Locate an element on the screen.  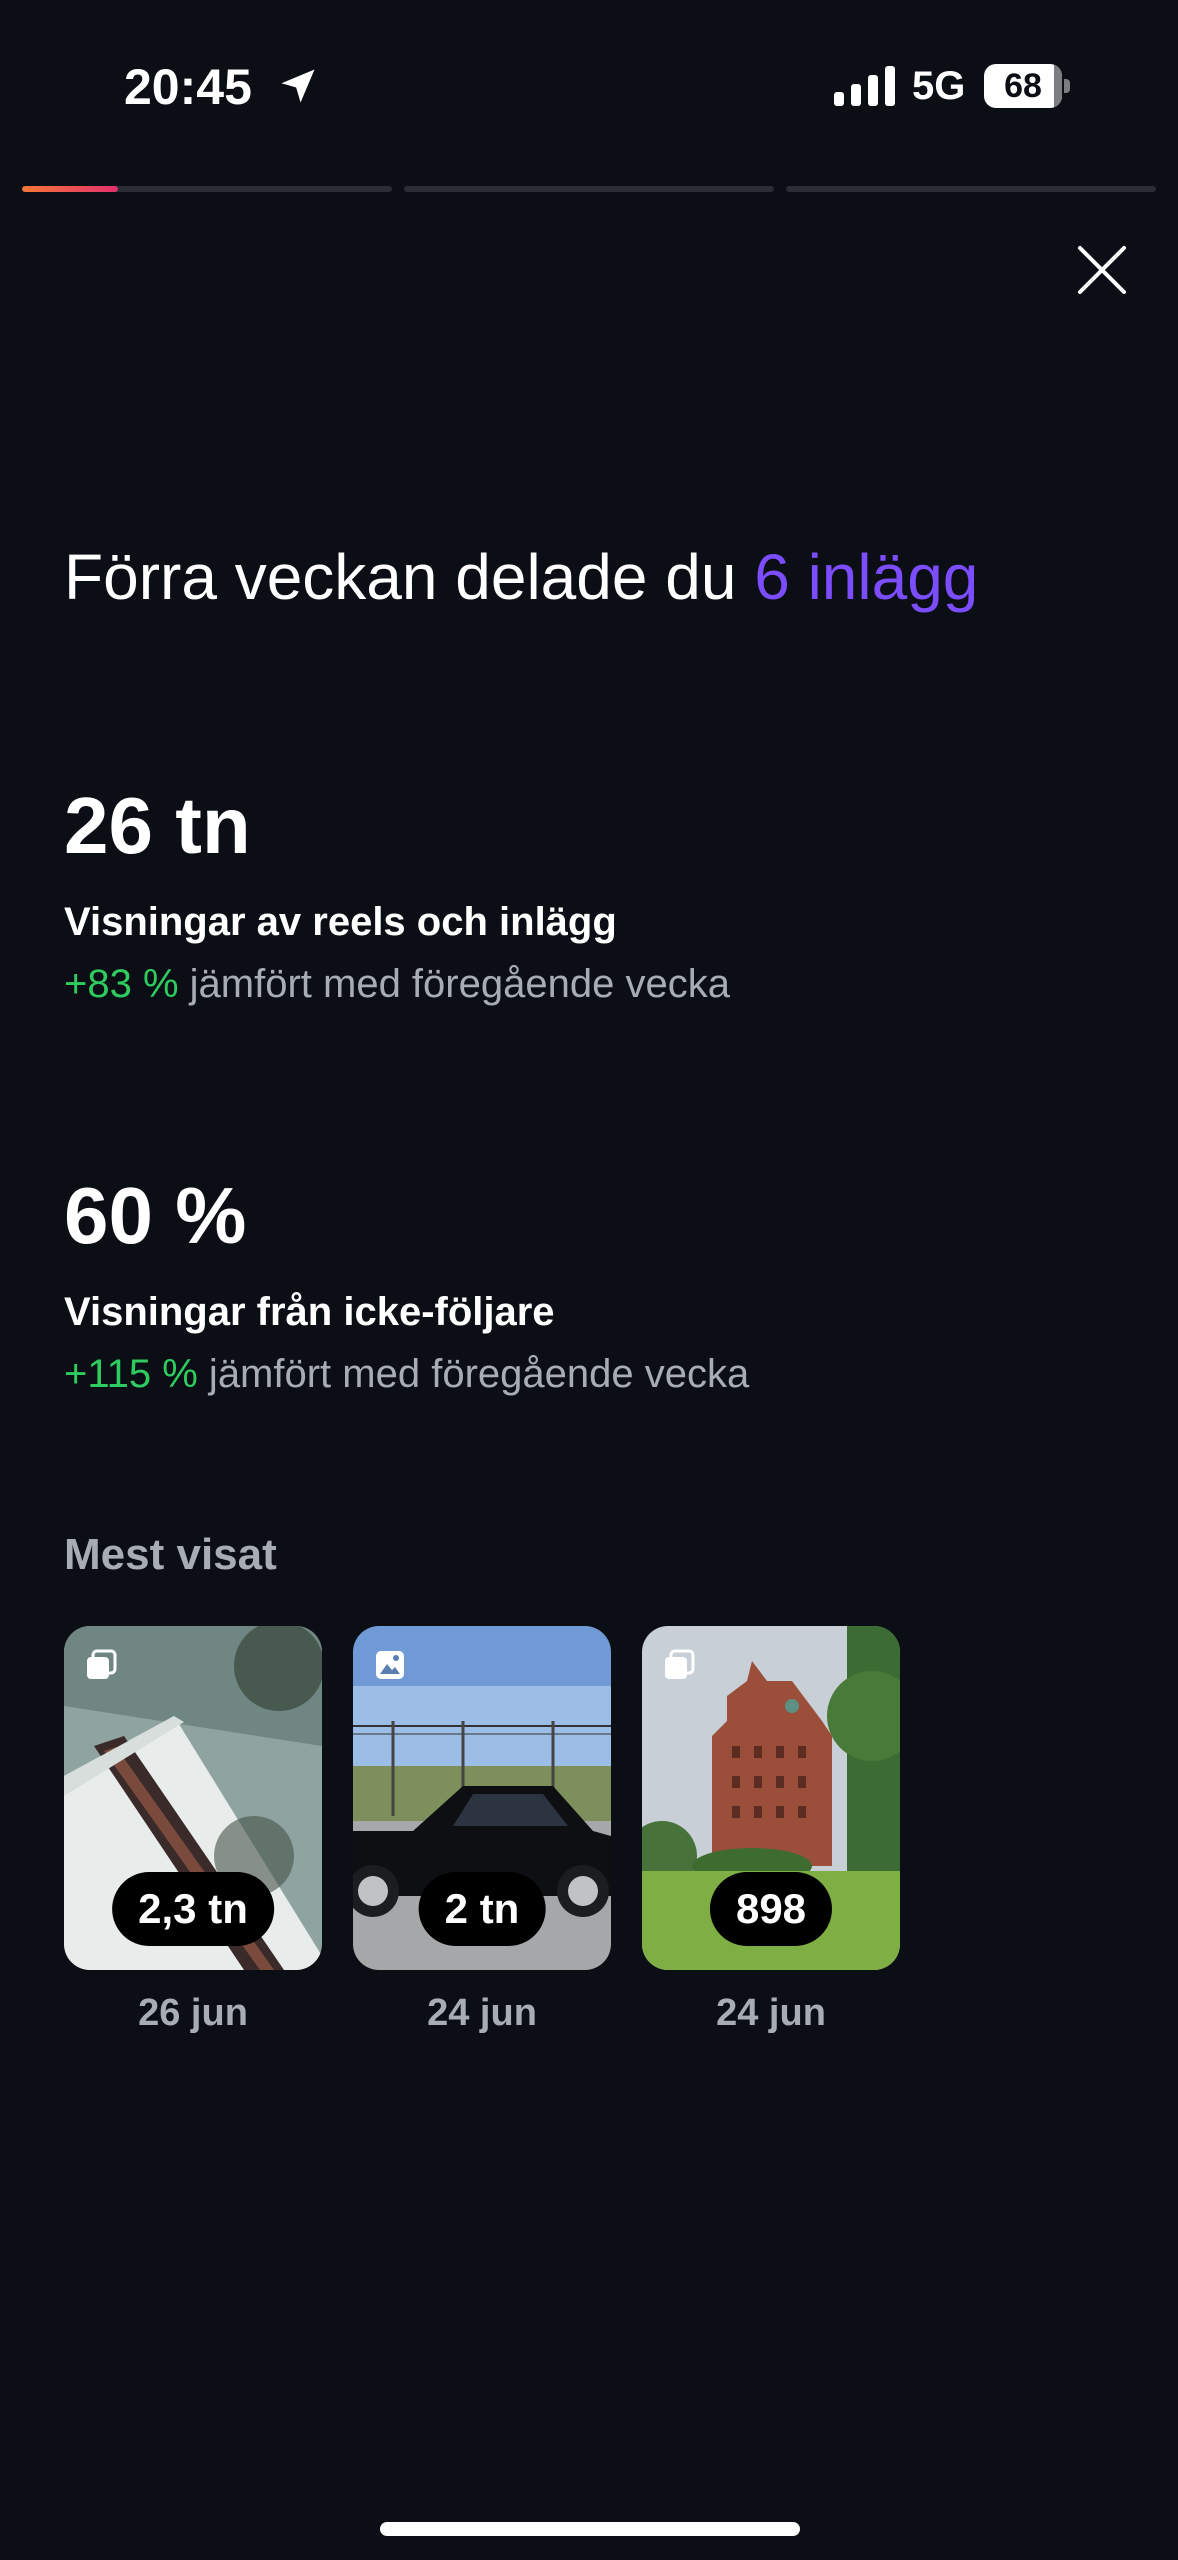
photo-icon is located at coordinates (390, 1665).